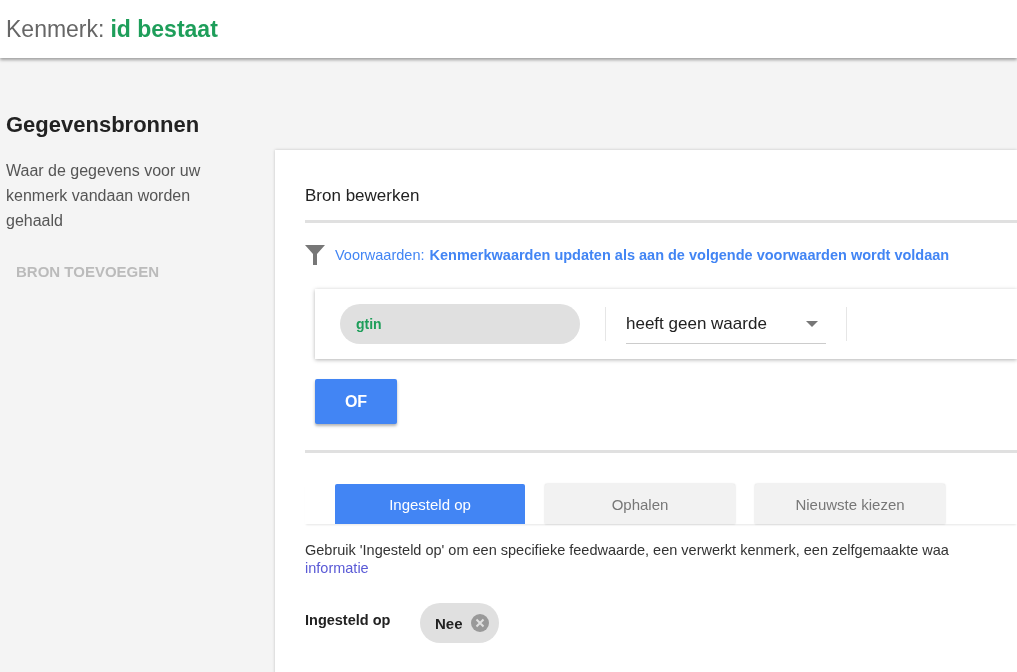  Describe the element at coordinates (479, 623) in the screenshot. I see `remove-icon` at that location.